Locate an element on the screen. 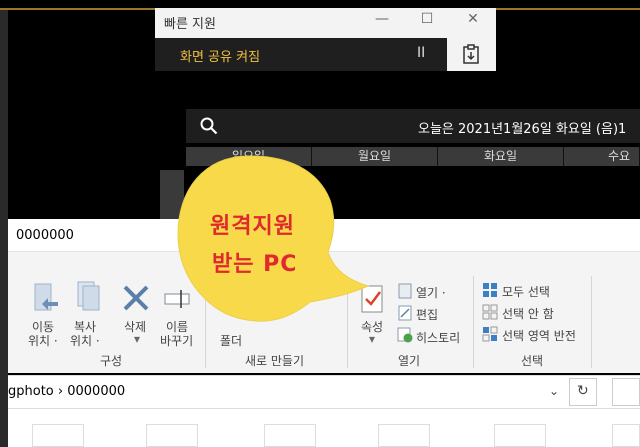  group-open: 열기 is located at coordinates (409, 361).